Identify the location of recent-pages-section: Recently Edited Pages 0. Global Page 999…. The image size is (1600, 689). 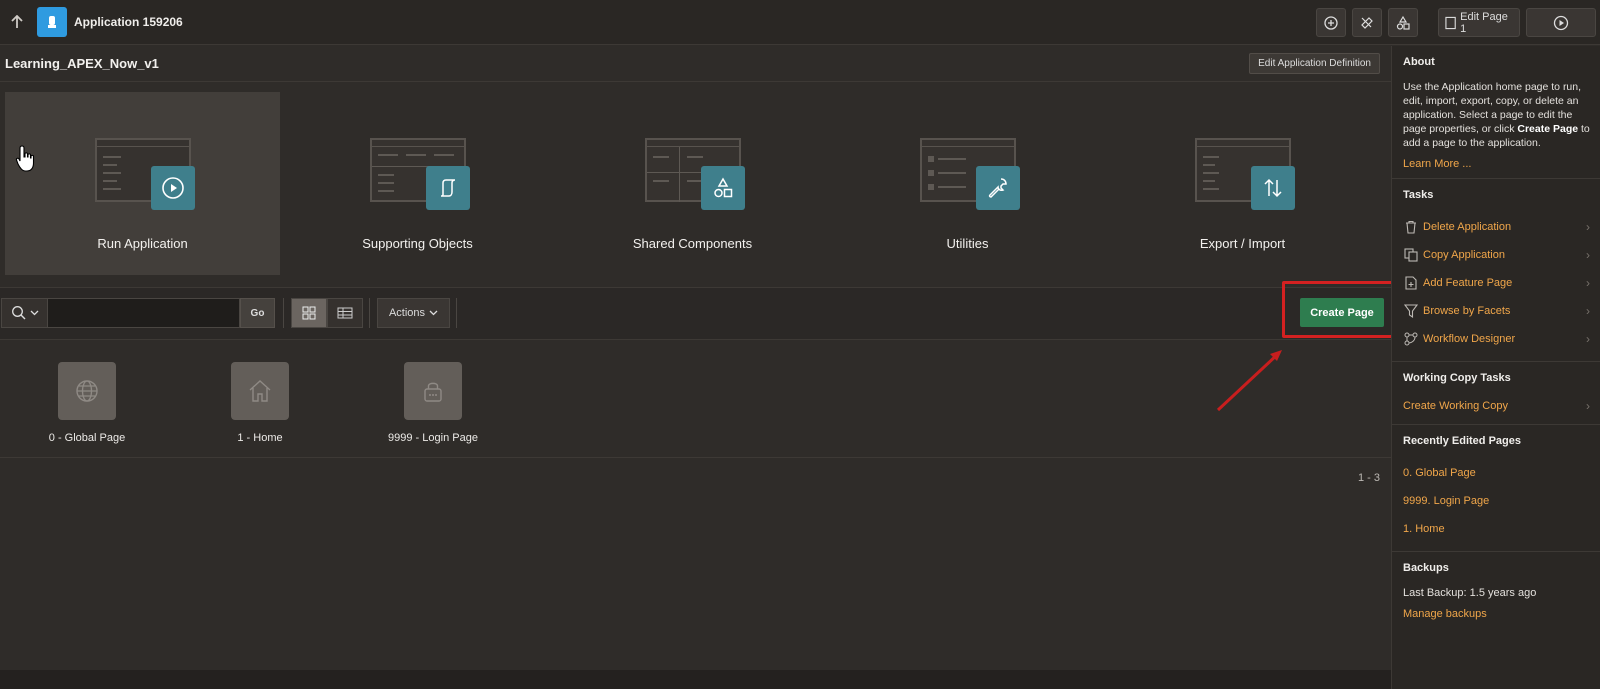
(1496, 488).